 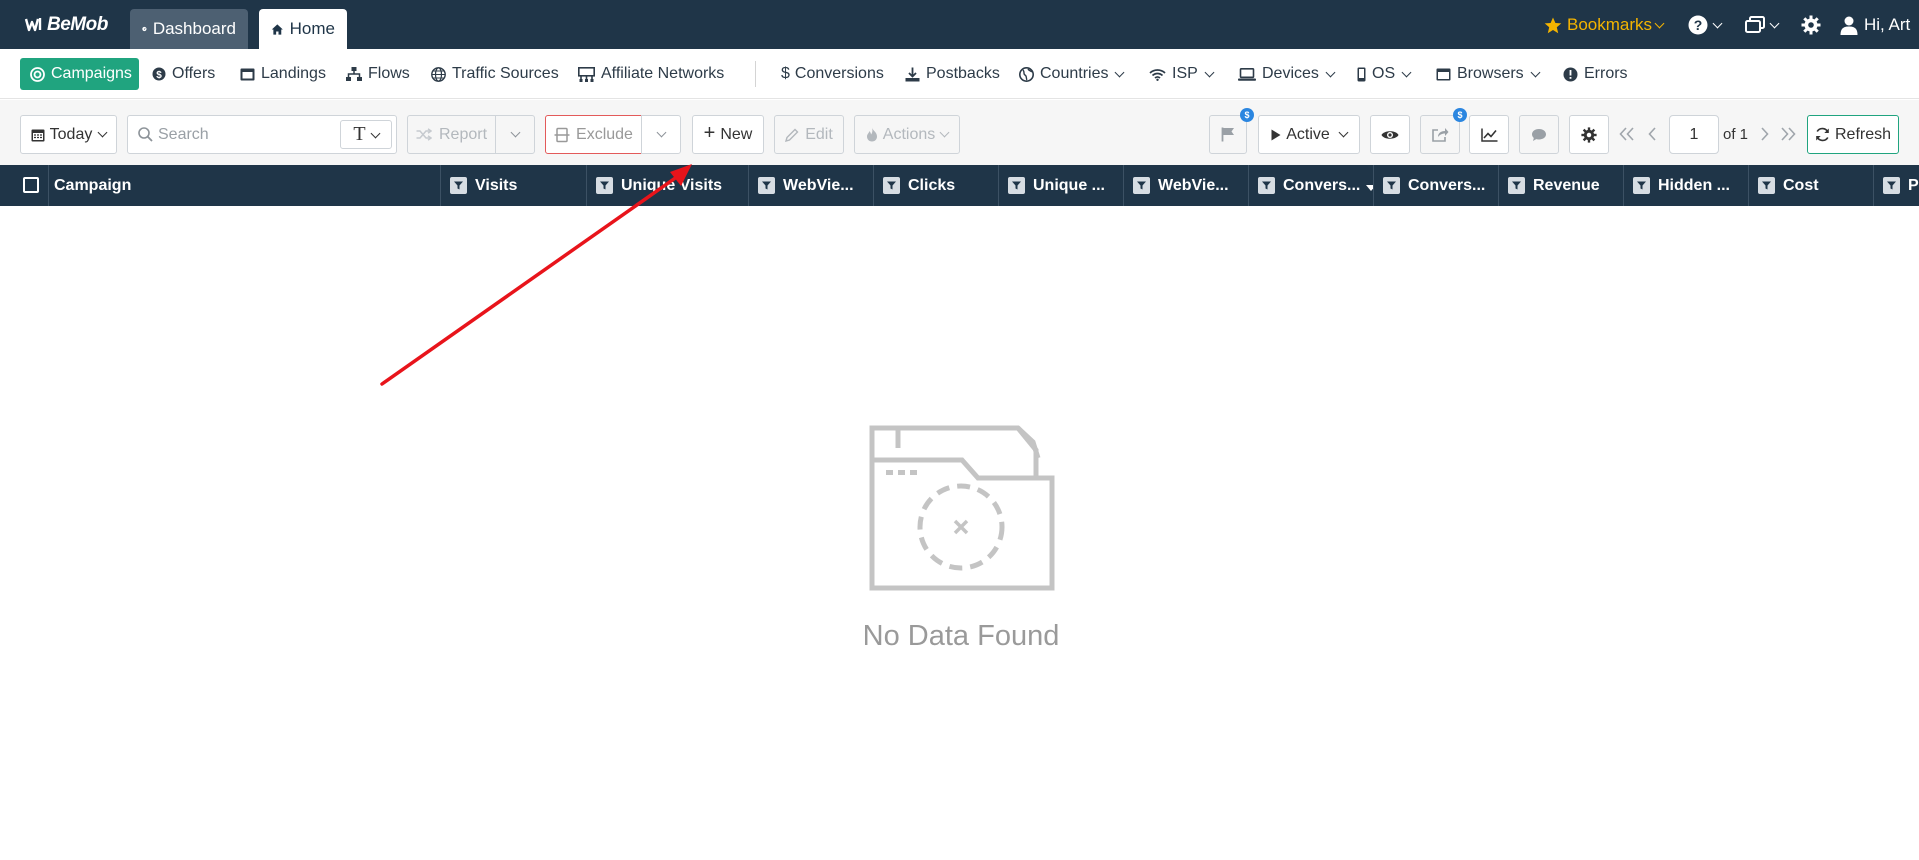 I want to click on column-header-unique-visits: Unique Visits, so click(x=667, y=185).